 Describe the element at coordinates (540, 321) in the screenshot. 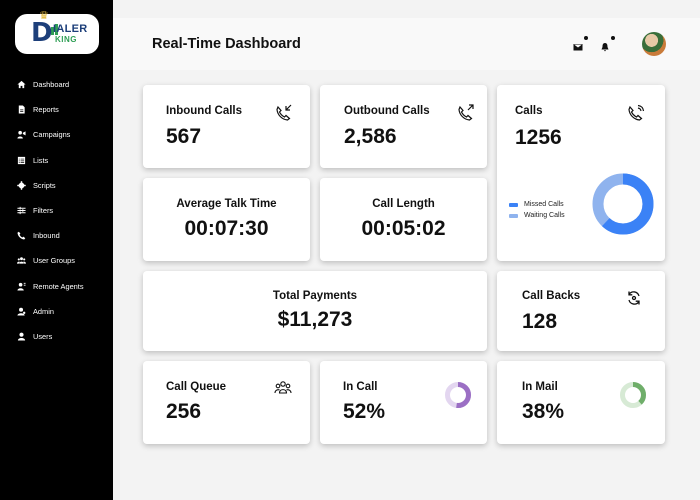

I see `call-backs-value: 128` at that location.